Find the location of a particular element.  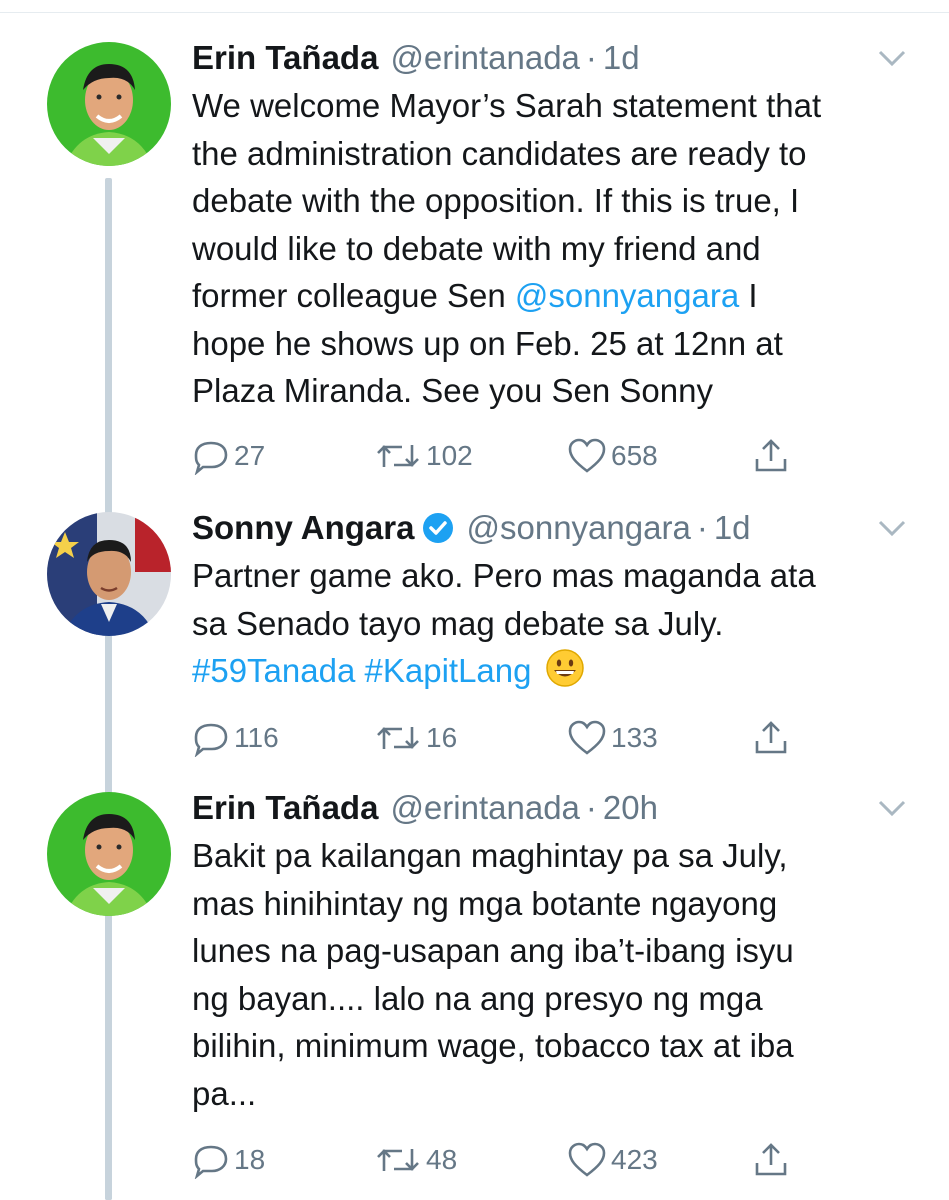

reply-count: 27 is located at coordinates (250, 455).